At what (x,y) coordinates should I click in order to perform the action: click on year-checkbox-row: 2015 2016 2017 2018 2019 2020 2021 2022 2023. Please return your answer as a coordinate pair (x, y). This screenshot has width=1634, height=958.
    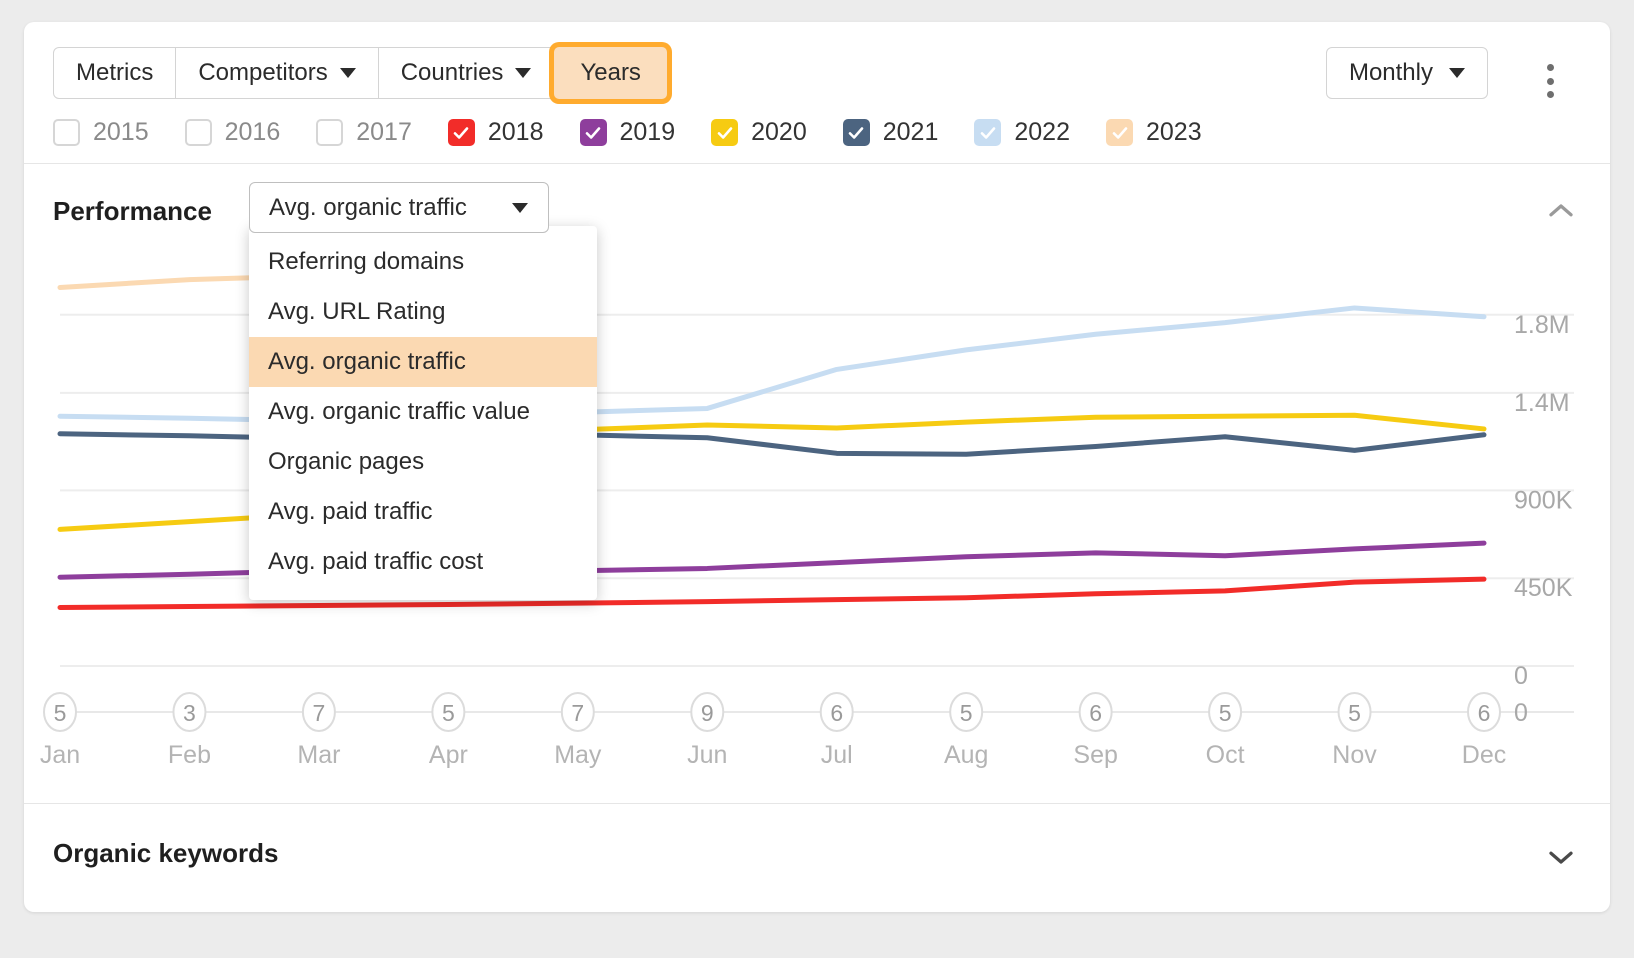
    Looking at the image, I should click on (645, 132).